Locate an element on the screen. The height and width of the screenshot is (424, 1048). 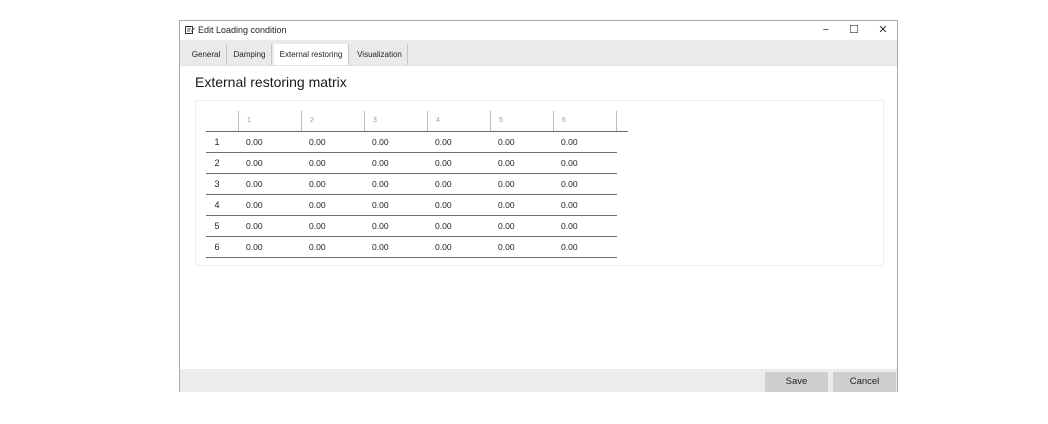
table-row: 4 0.00 0.00 0.00 0.00 0.00 0.00 is located at coordinates (411, 205).